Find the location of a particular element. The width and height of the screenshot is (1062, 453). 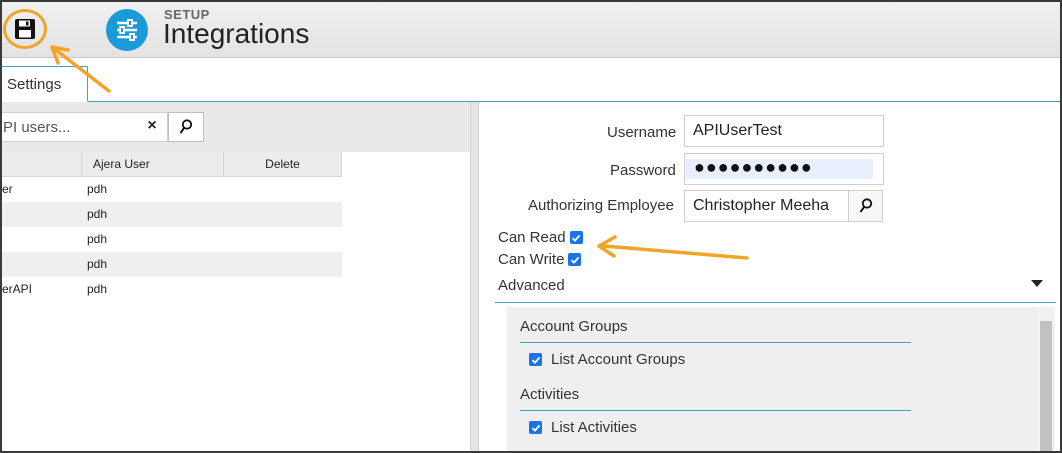

table-row: er pdh is located at coordinates (172, 189).